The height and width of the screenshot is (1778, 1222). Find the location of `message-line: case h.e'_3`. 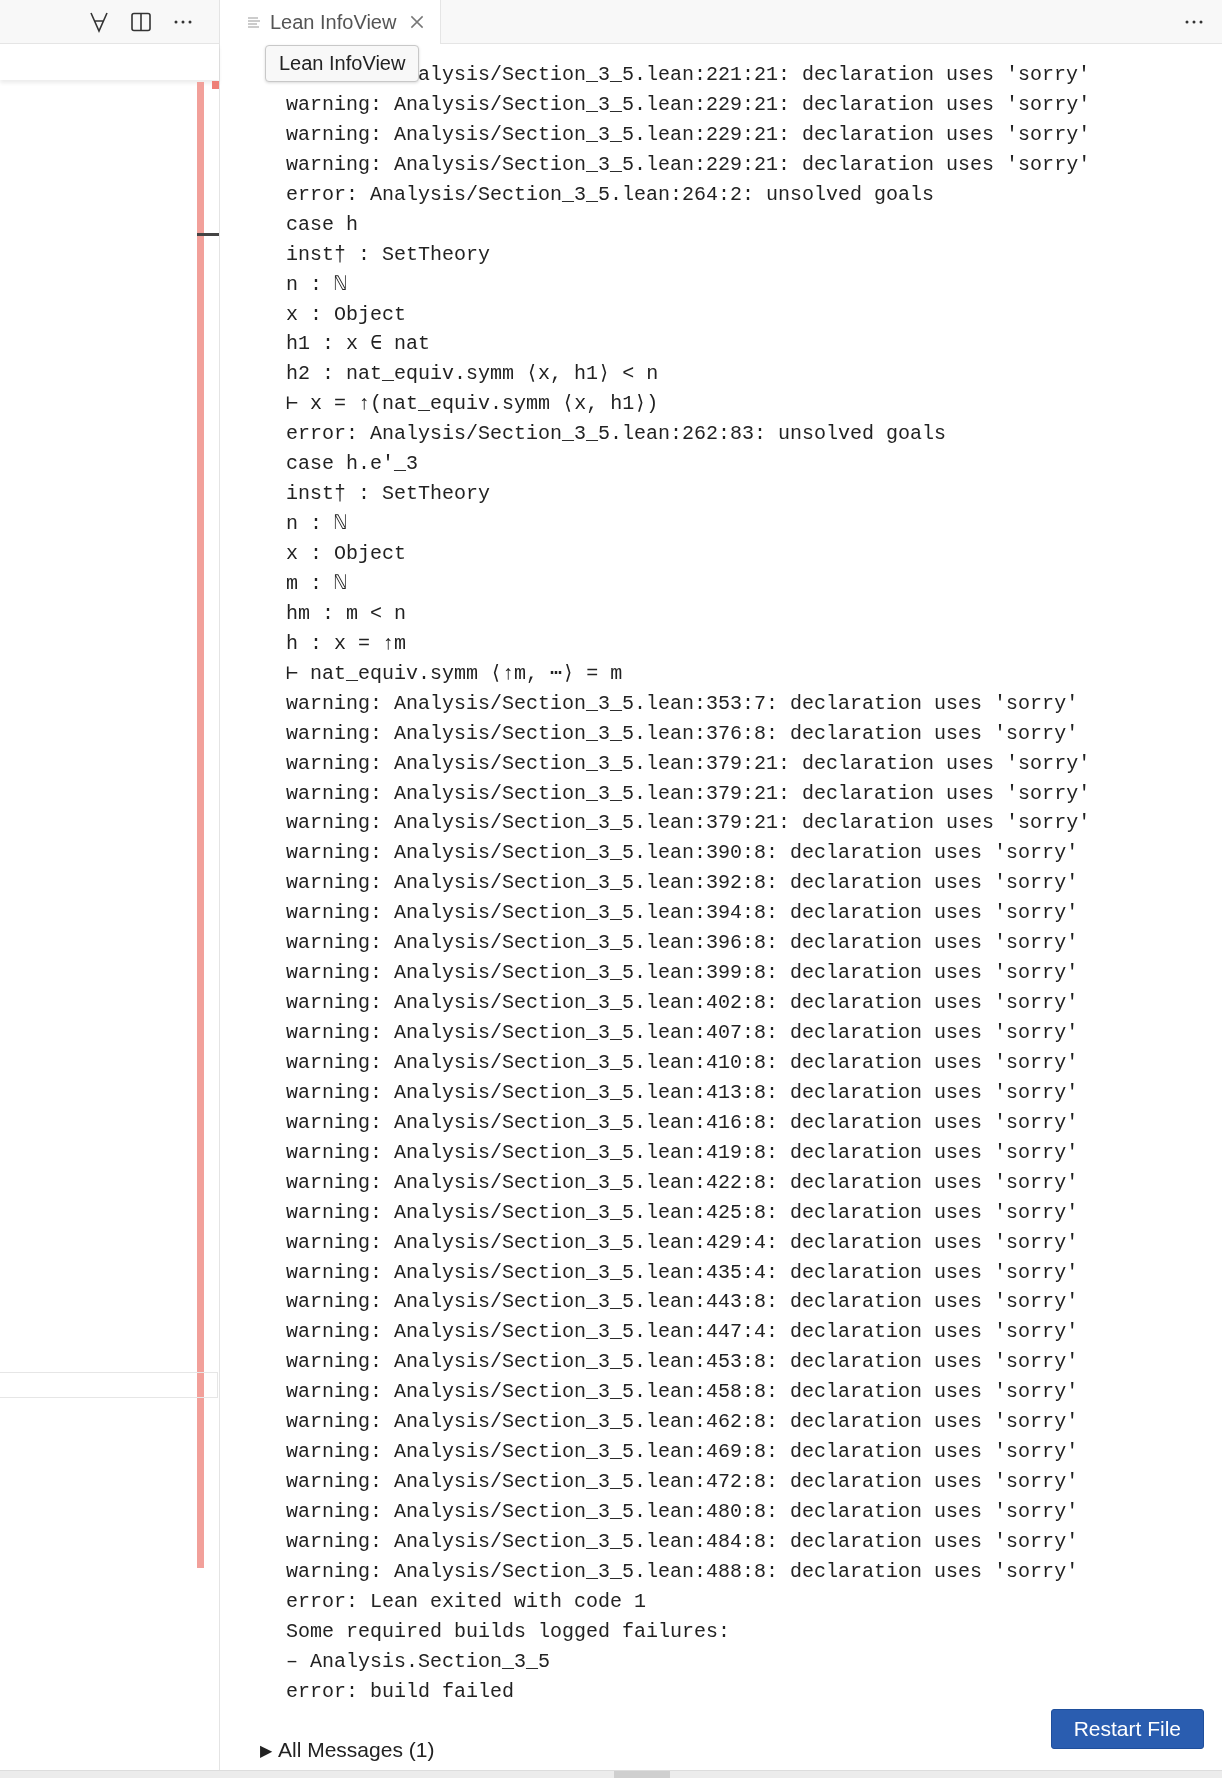

message-line: case h.e'_3 is located at coordinates (353, 464).